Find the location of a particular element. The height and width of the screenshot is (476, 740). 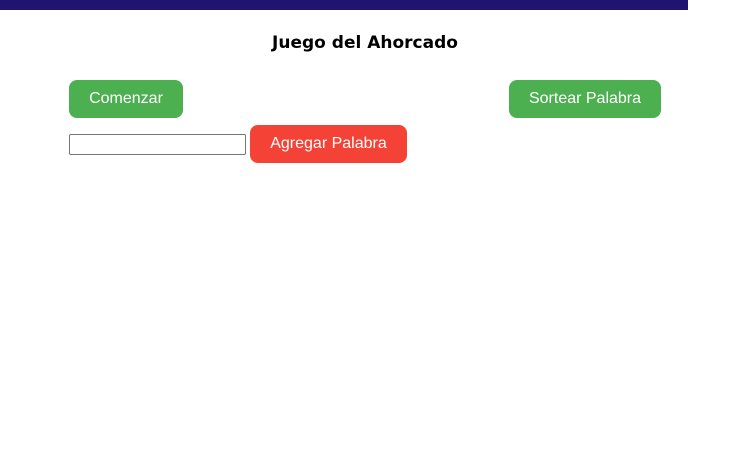

add-word-button: Agregar Palabra is located at coordinates (328, 144).